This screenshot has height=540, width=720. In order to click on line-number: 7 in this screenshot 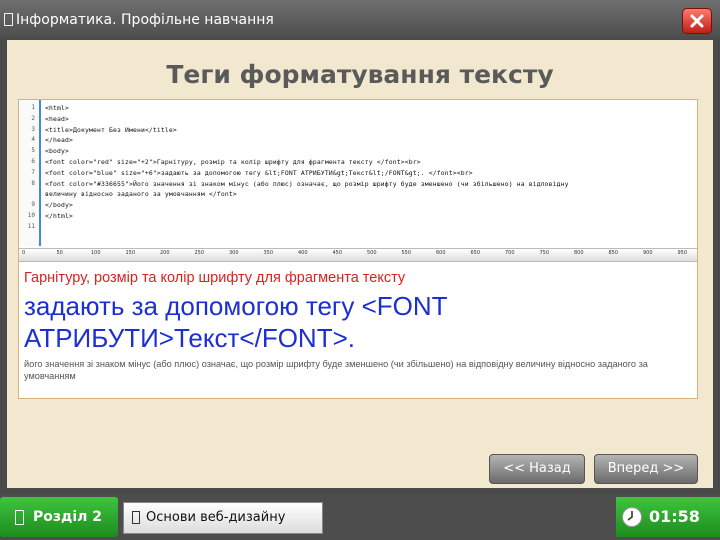, I will do `click(33, 172)`.